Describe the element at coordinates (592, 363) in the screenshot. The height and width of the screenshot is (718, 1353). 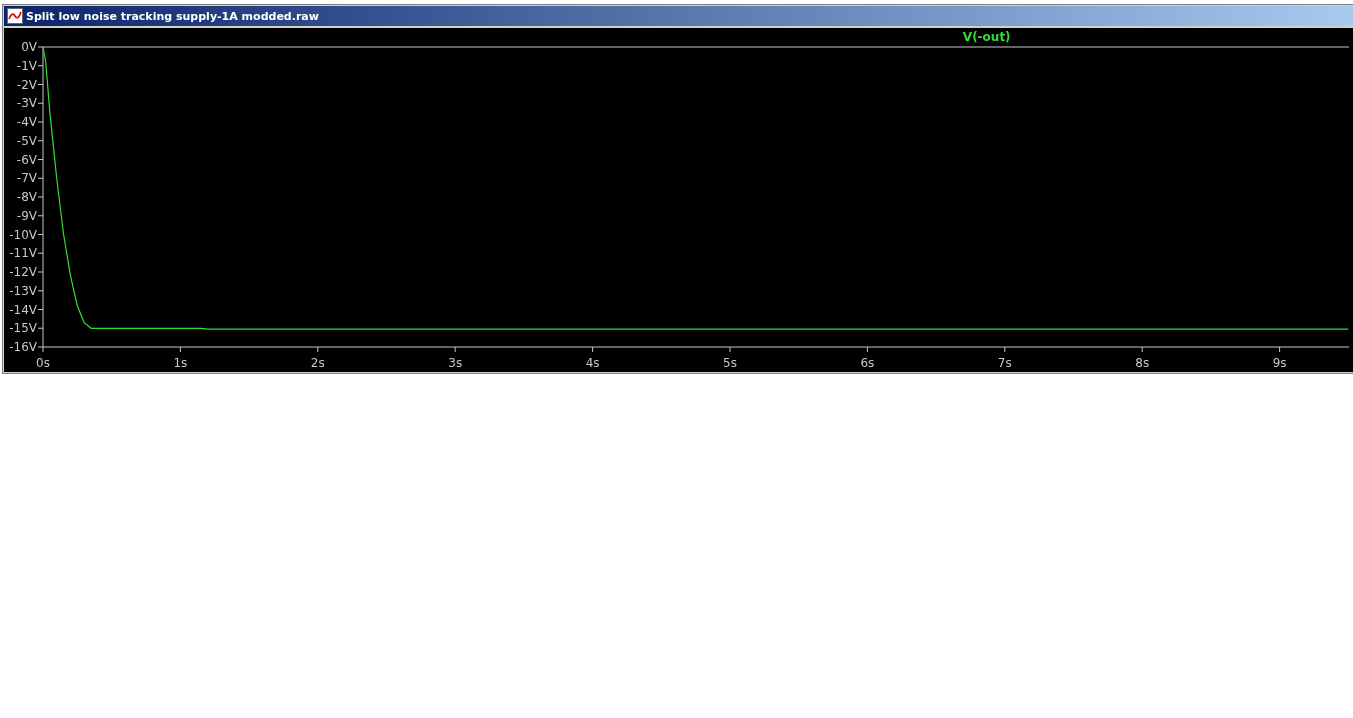
I see `x-tick-label: 4s` at that location.